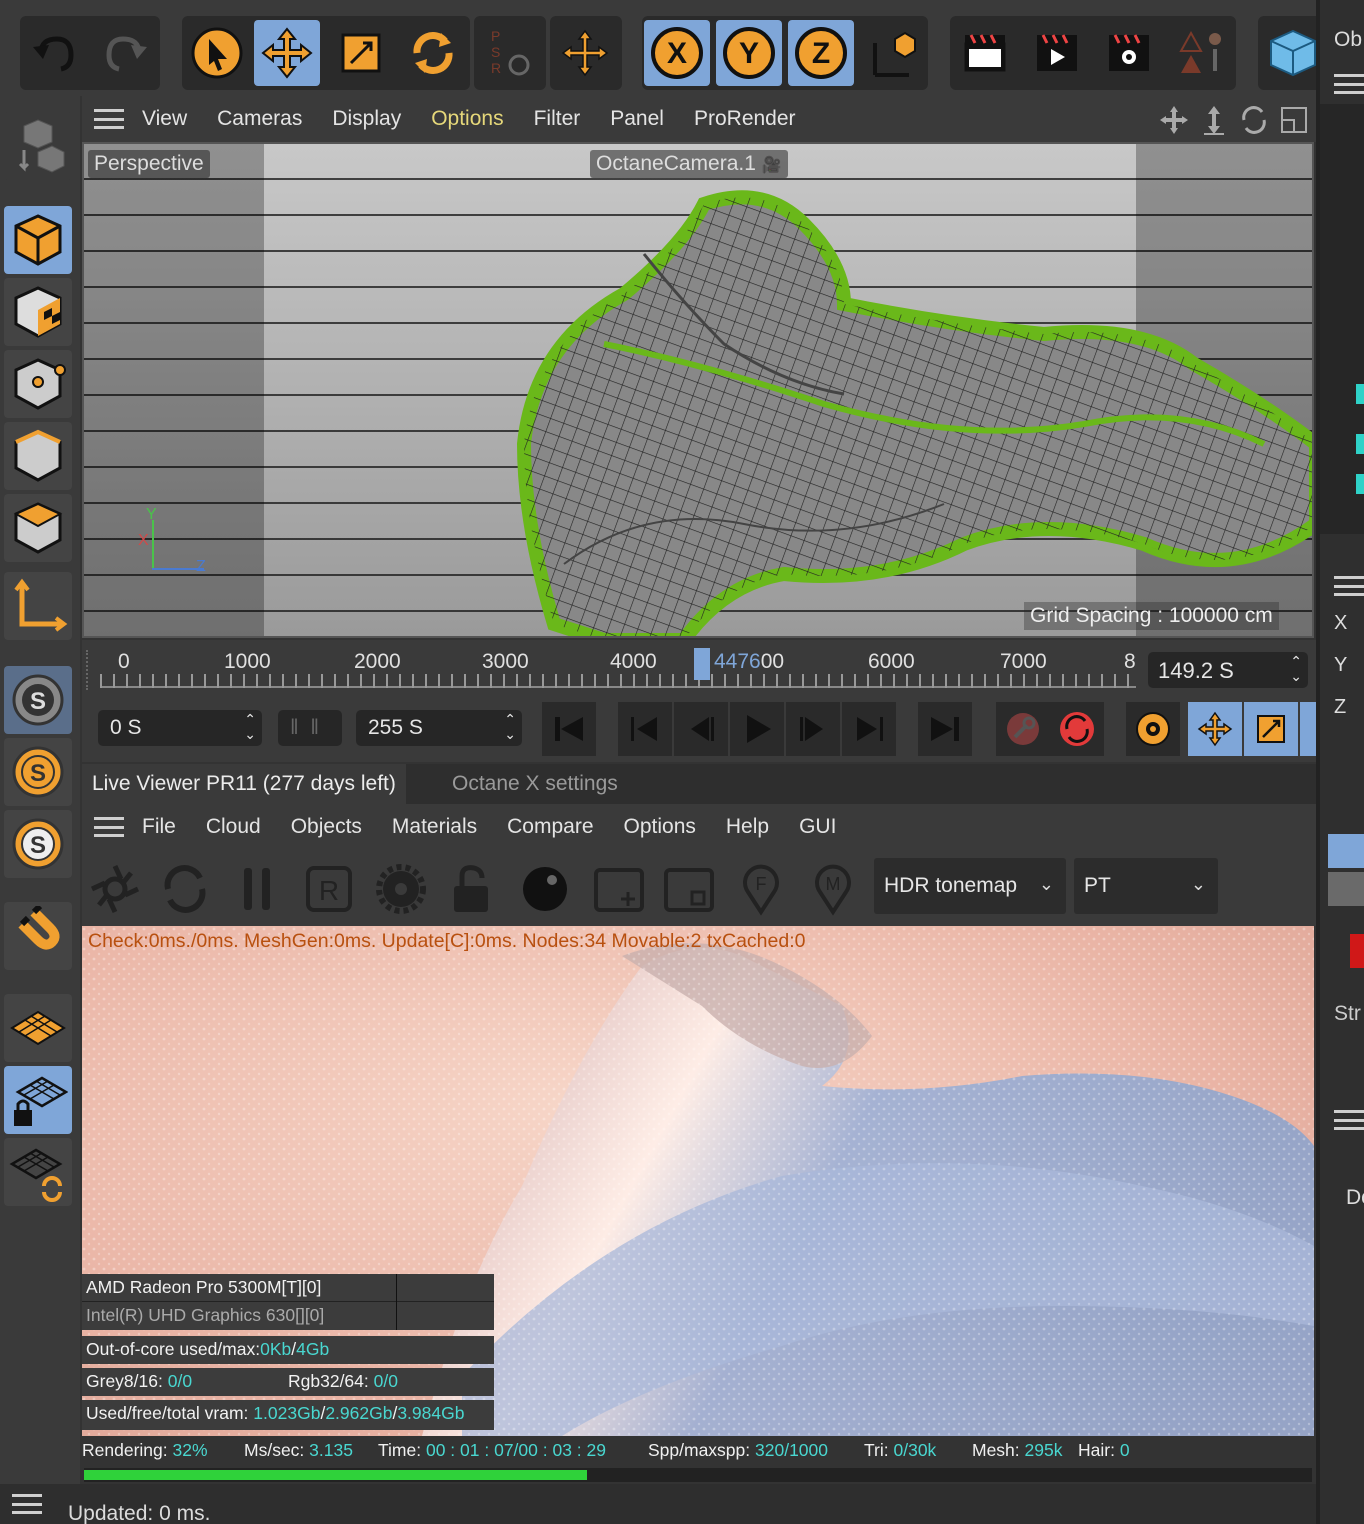 The image size is (1364, 1524). I want to click on region-render-button: R, so click(329, 889).